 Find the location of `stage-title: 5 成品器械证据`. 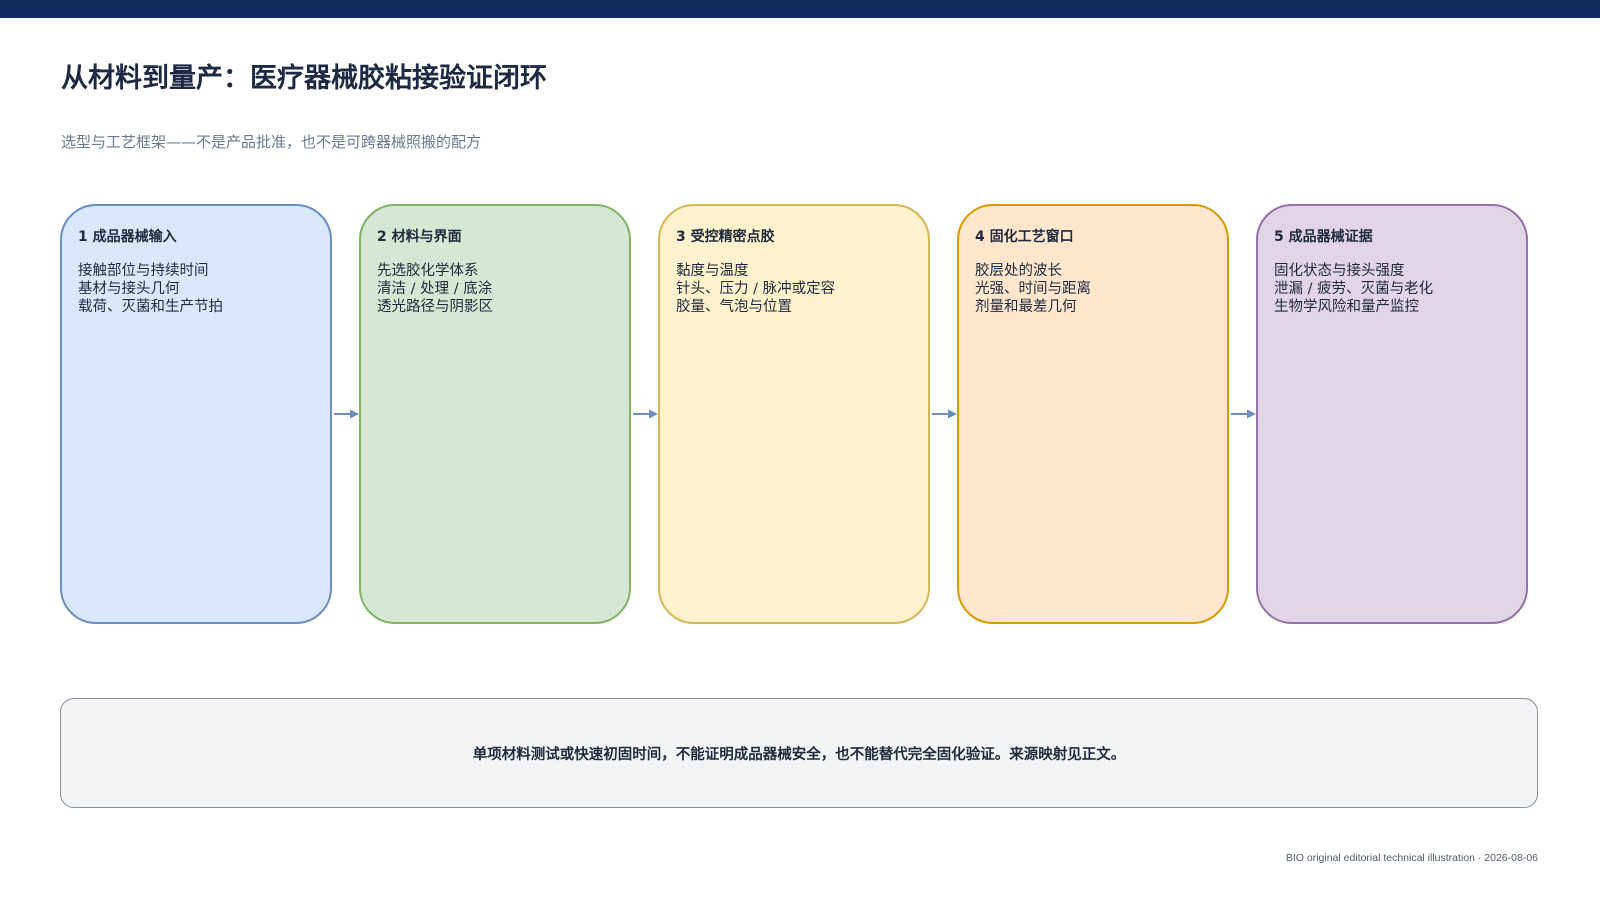

stage-title: 5 成品器械证据 is located at coordinates (1323, 237).